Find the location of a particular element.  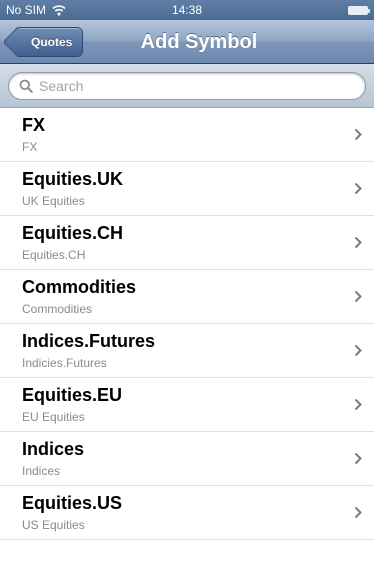

back-button: Quotes is located at coordinates (49, 42).